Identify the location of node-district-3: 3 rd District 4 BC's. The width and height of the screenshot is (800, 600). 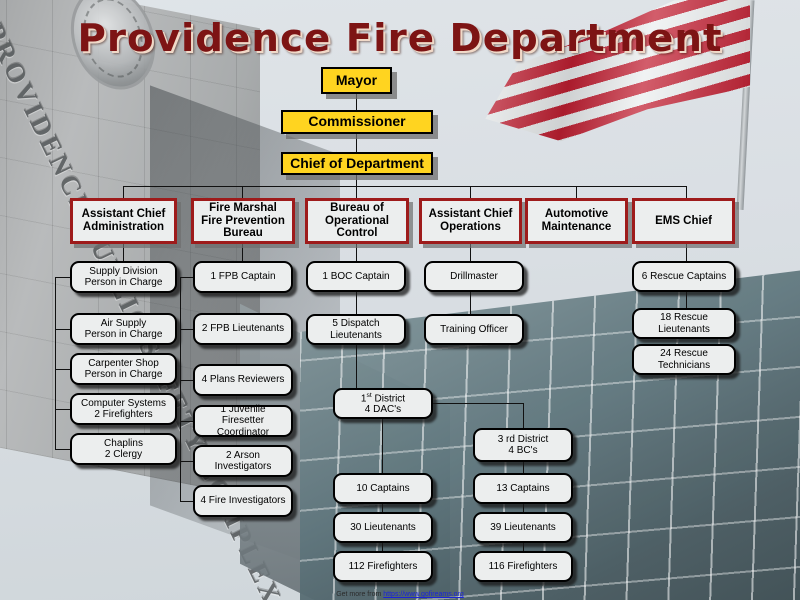
(523, 445).